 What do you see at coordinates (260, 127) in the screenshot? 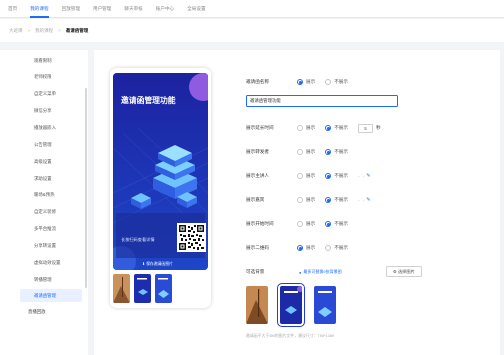
I see `label-display-duration: 展示延长时间` at bounding box center [260, 127].